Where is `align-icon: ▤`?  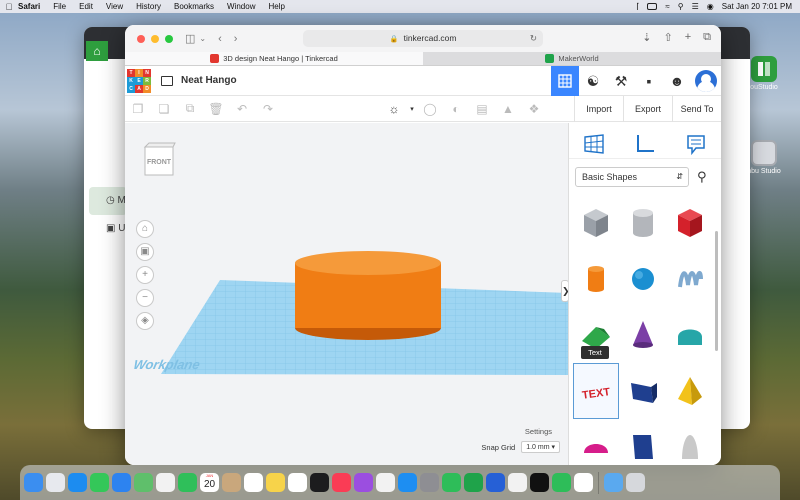 align-icon: ▤ is located at coordinates (482, 109).